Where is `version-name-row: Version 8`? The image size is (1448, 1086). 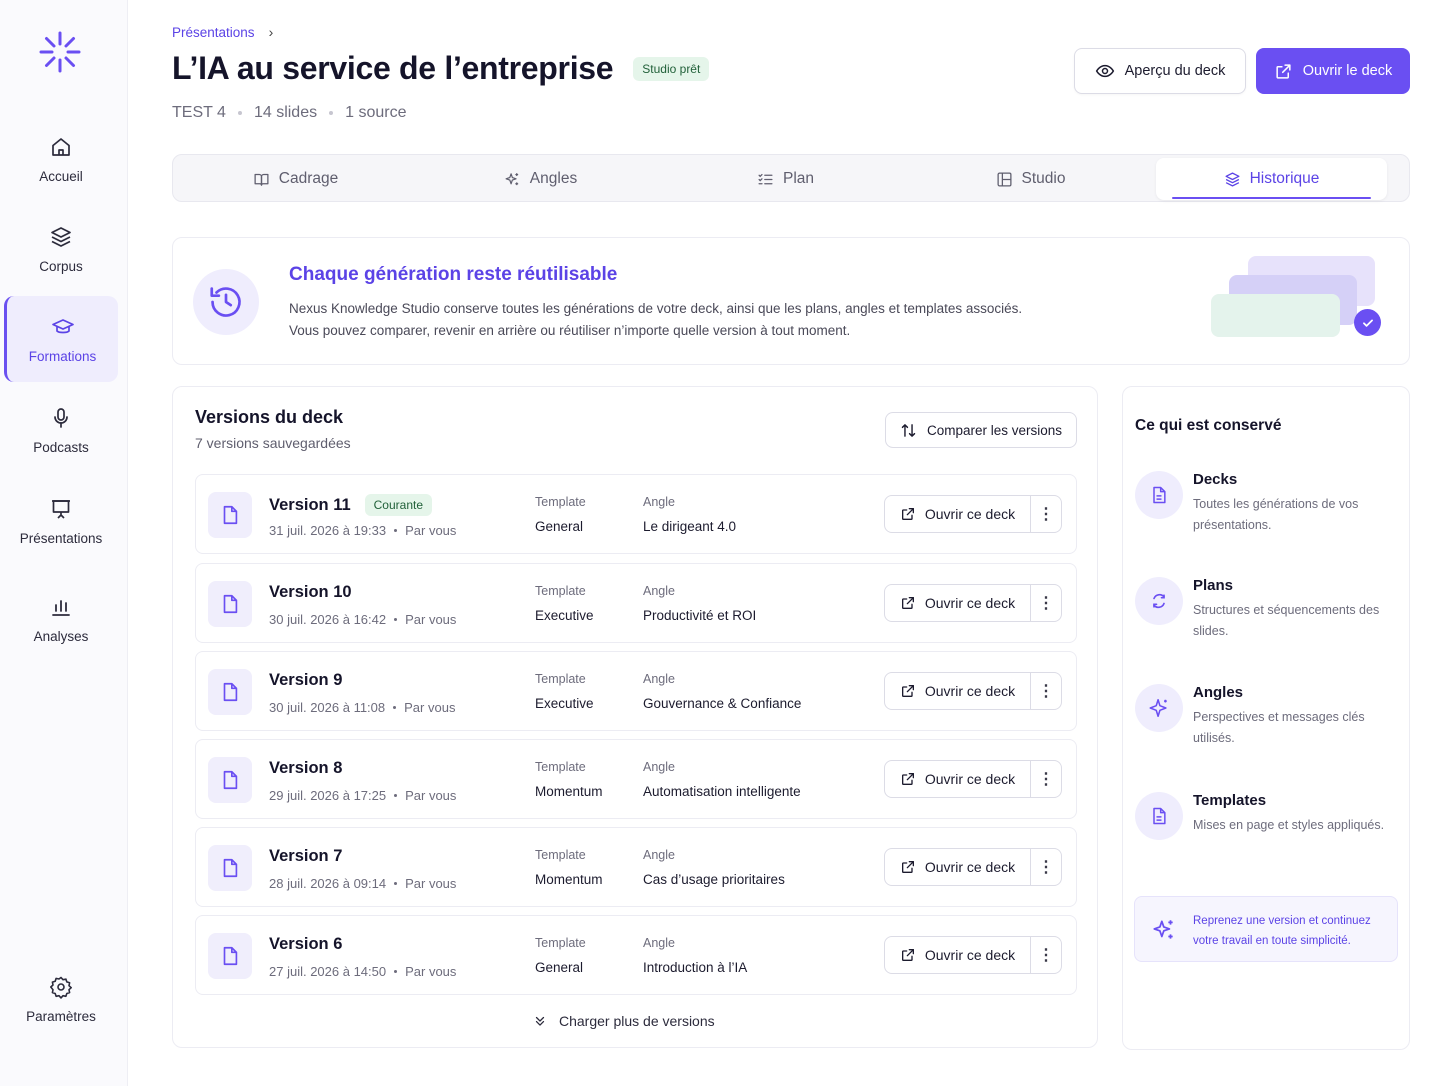
version-name-row: Version 8 is located at coordinates (305, 768).